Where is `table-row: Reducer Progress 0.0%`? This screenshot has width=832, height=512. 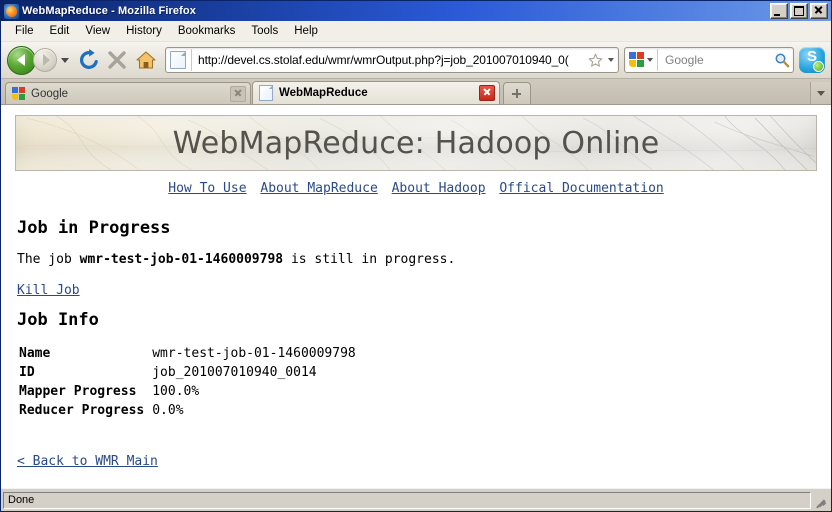
table-row: Reducer Progress 0.0% is located at coordinates (186, 410).